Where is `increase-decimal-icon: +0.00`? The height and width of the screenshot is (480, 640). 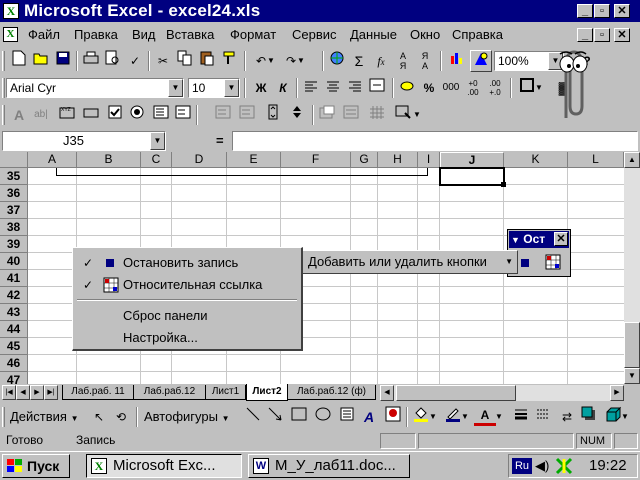
increase-decimal-icon: +0.00 is located at coordinates (473, 88).